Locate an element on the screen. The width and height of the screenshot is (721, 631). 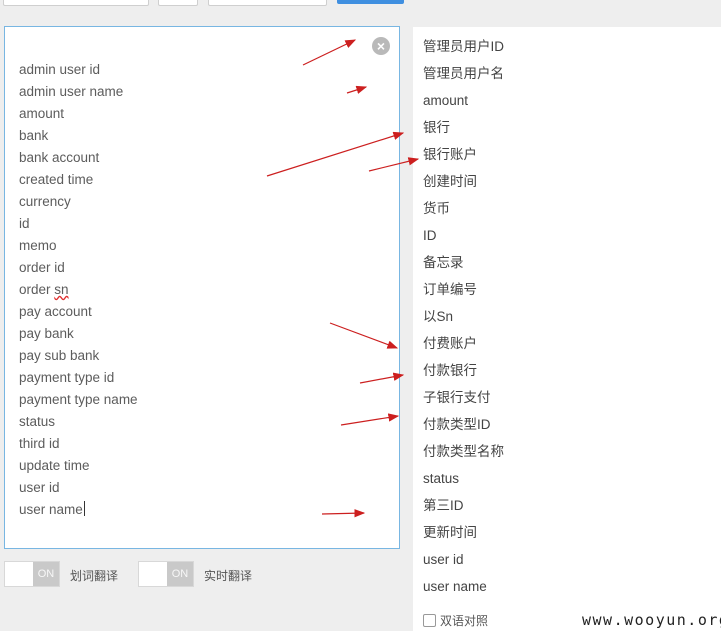
source-line: user name is located at coordinates (78, 510).